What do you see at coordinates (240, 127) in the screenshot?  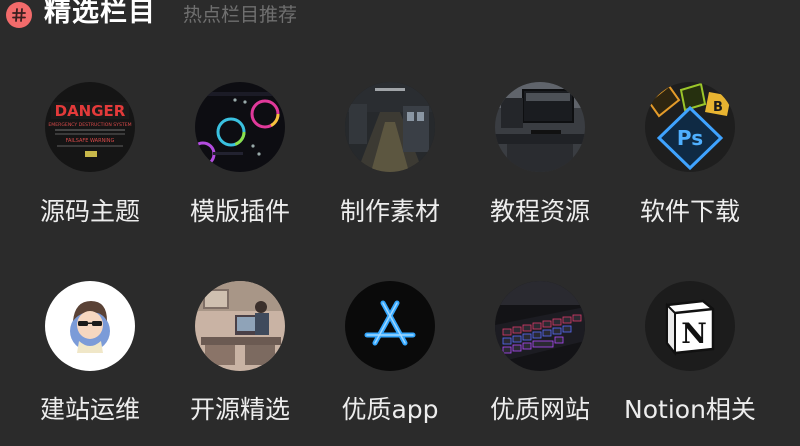 I see `color-wheel-panel-thumbnail` at bounding box center [240, 127].